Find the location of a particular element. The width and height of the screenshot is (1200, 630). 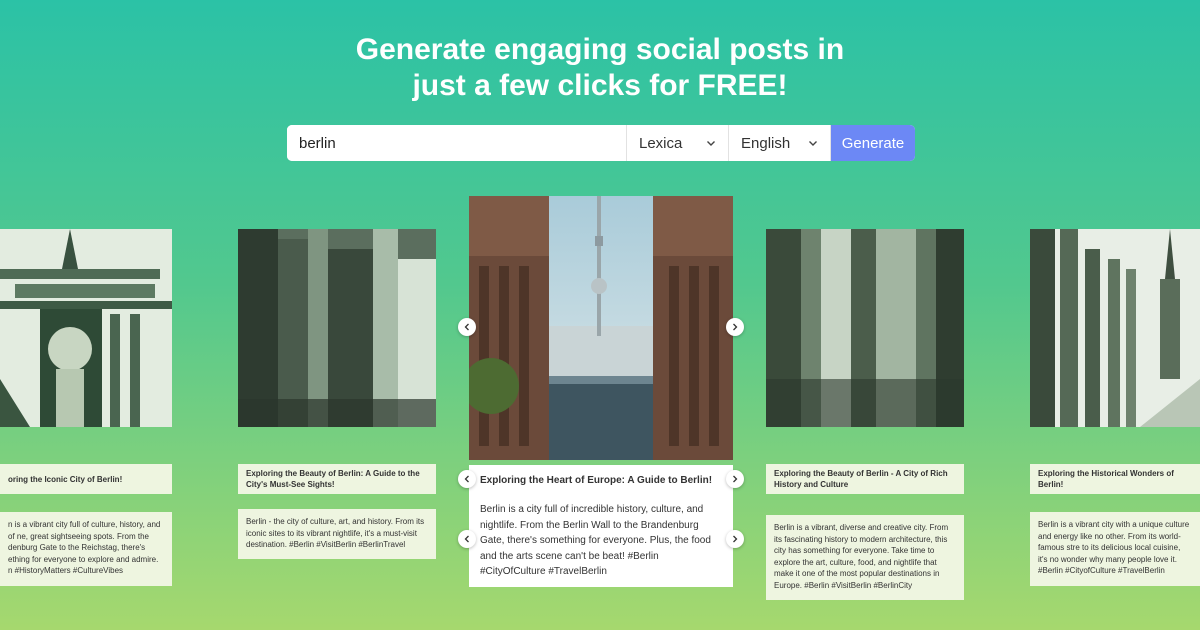

image-next-button is located at coordinates (735, 327).